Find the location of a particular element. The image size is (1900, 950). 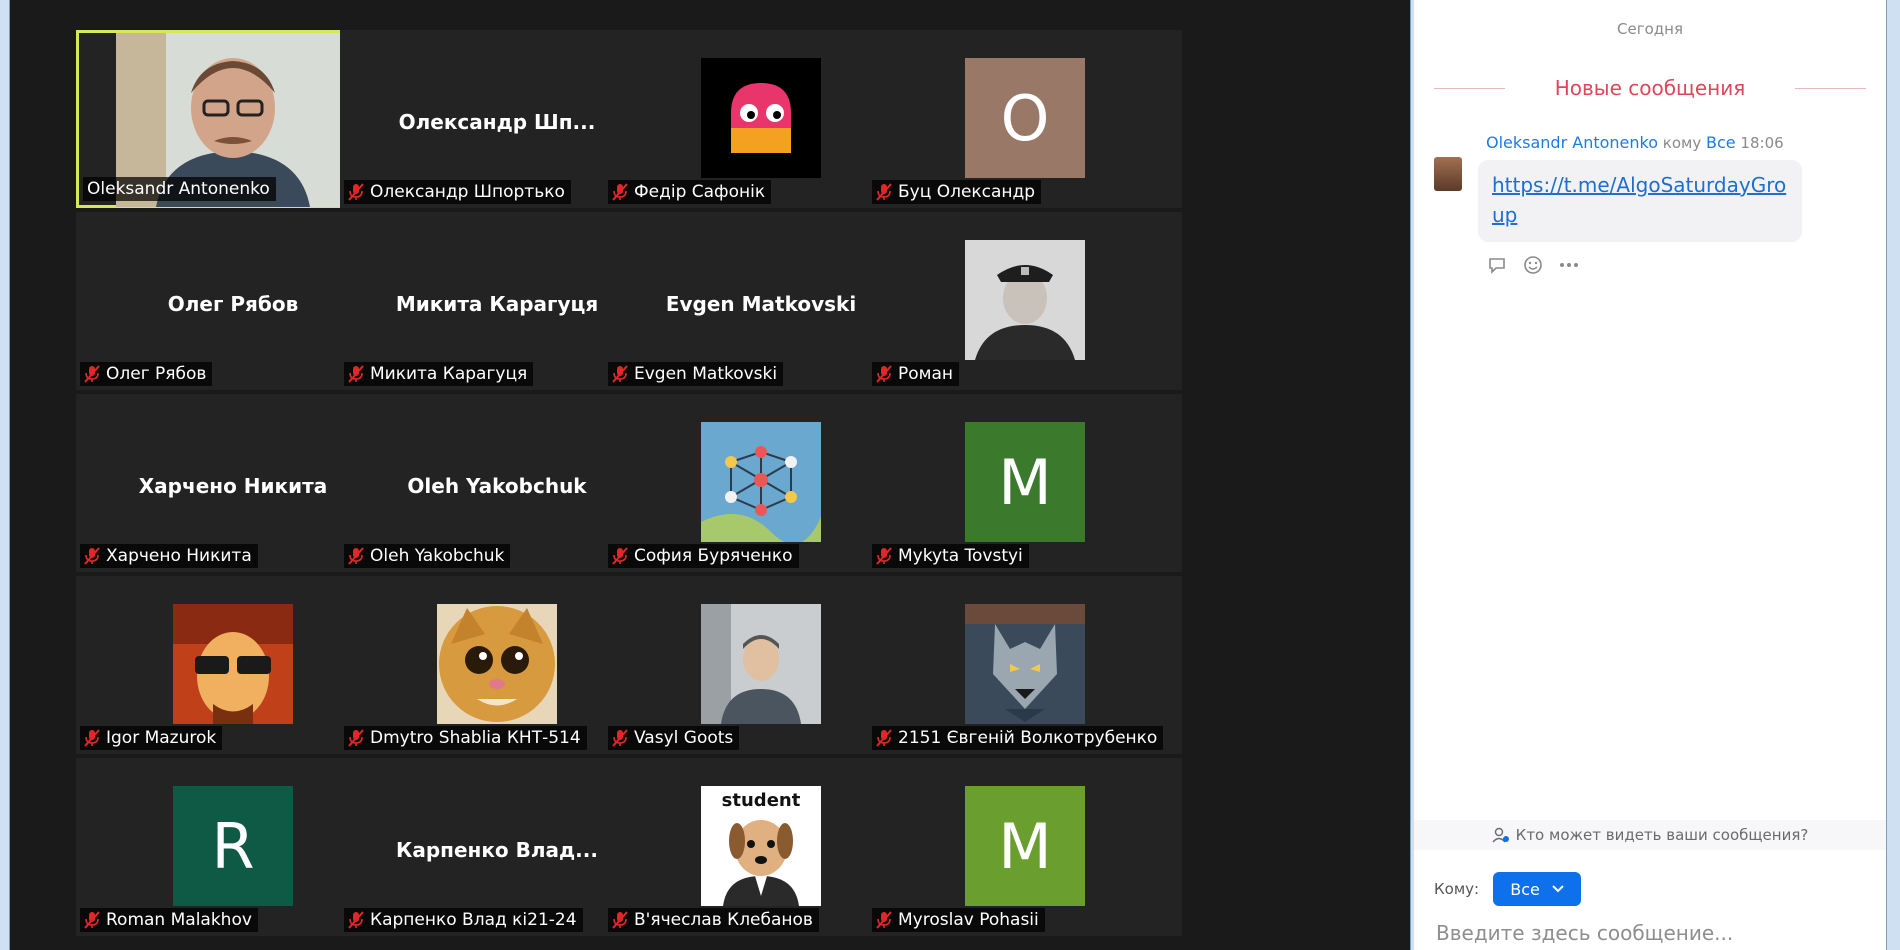

message-input is located at coordinates (1651, 933).